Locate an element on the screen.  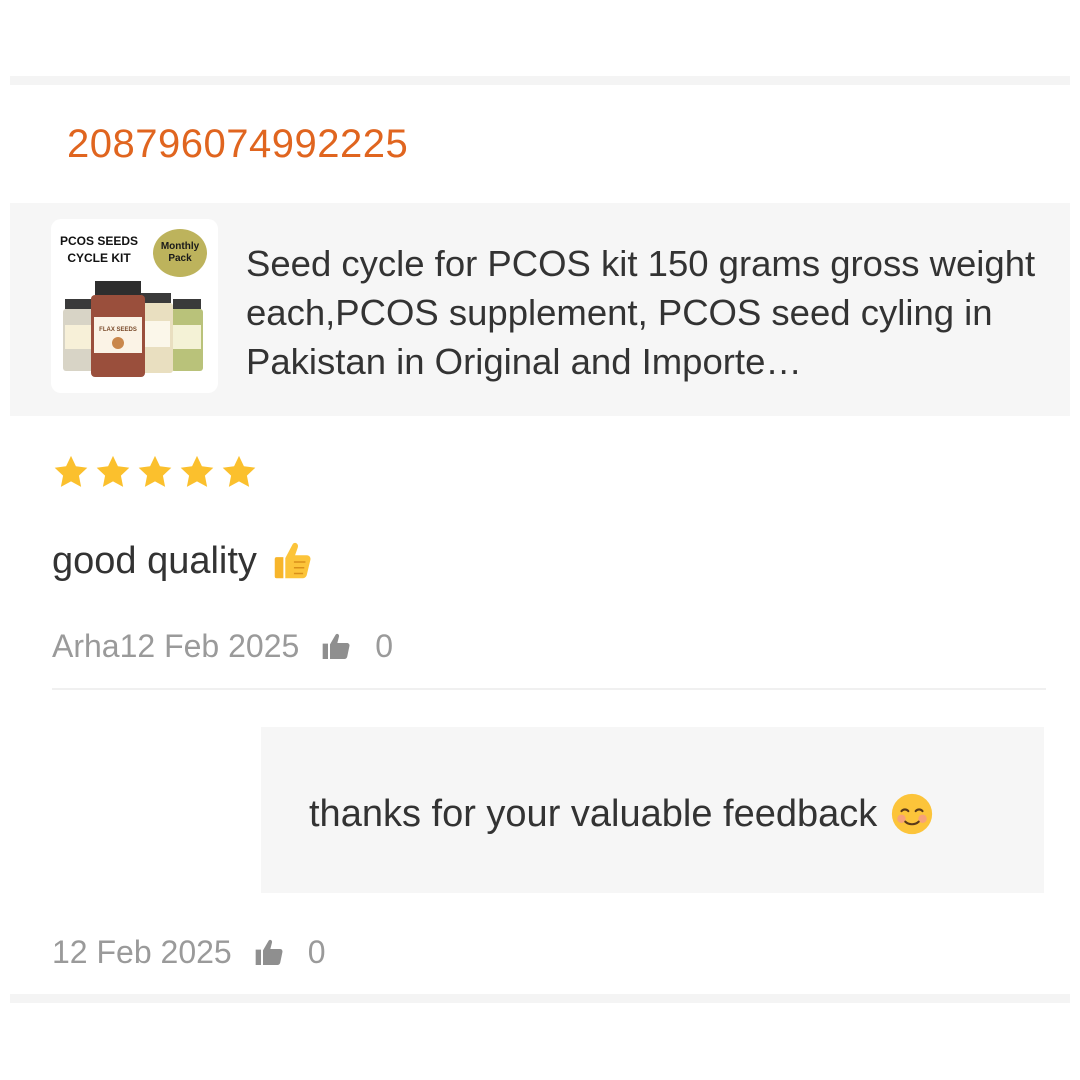
reply-text: thanks for your valuable feedback is located at coordinates (593, 813).